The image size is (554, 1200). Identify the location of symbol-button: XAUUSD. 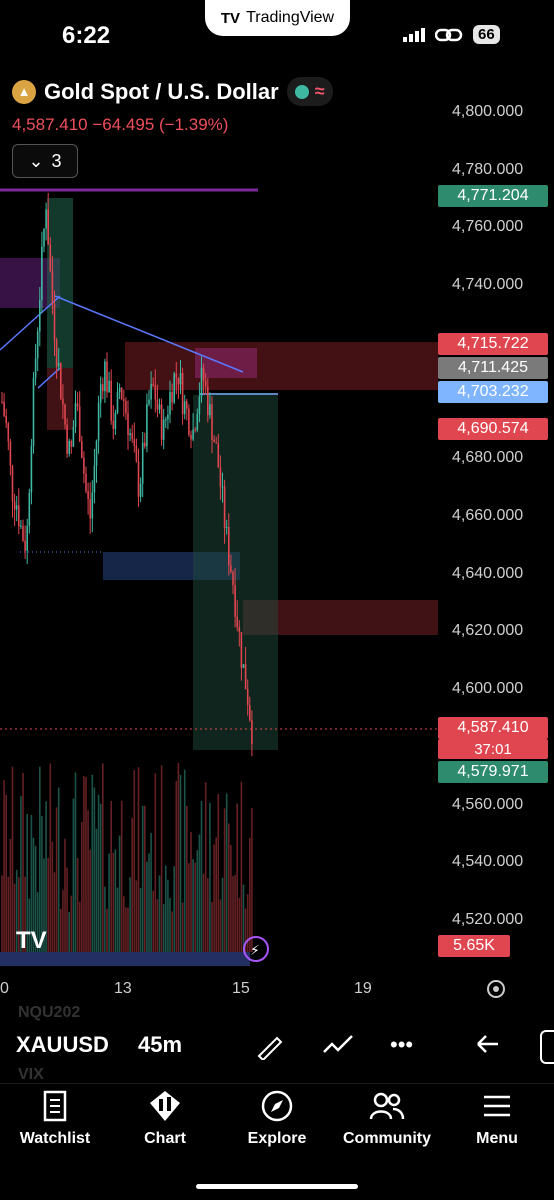
(62, 1045).